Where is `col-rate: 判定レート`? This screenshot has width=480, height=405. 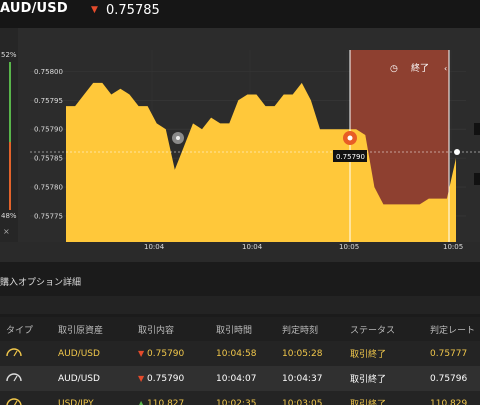 col-rate: 判定レート is located at coordinates (453, 329).